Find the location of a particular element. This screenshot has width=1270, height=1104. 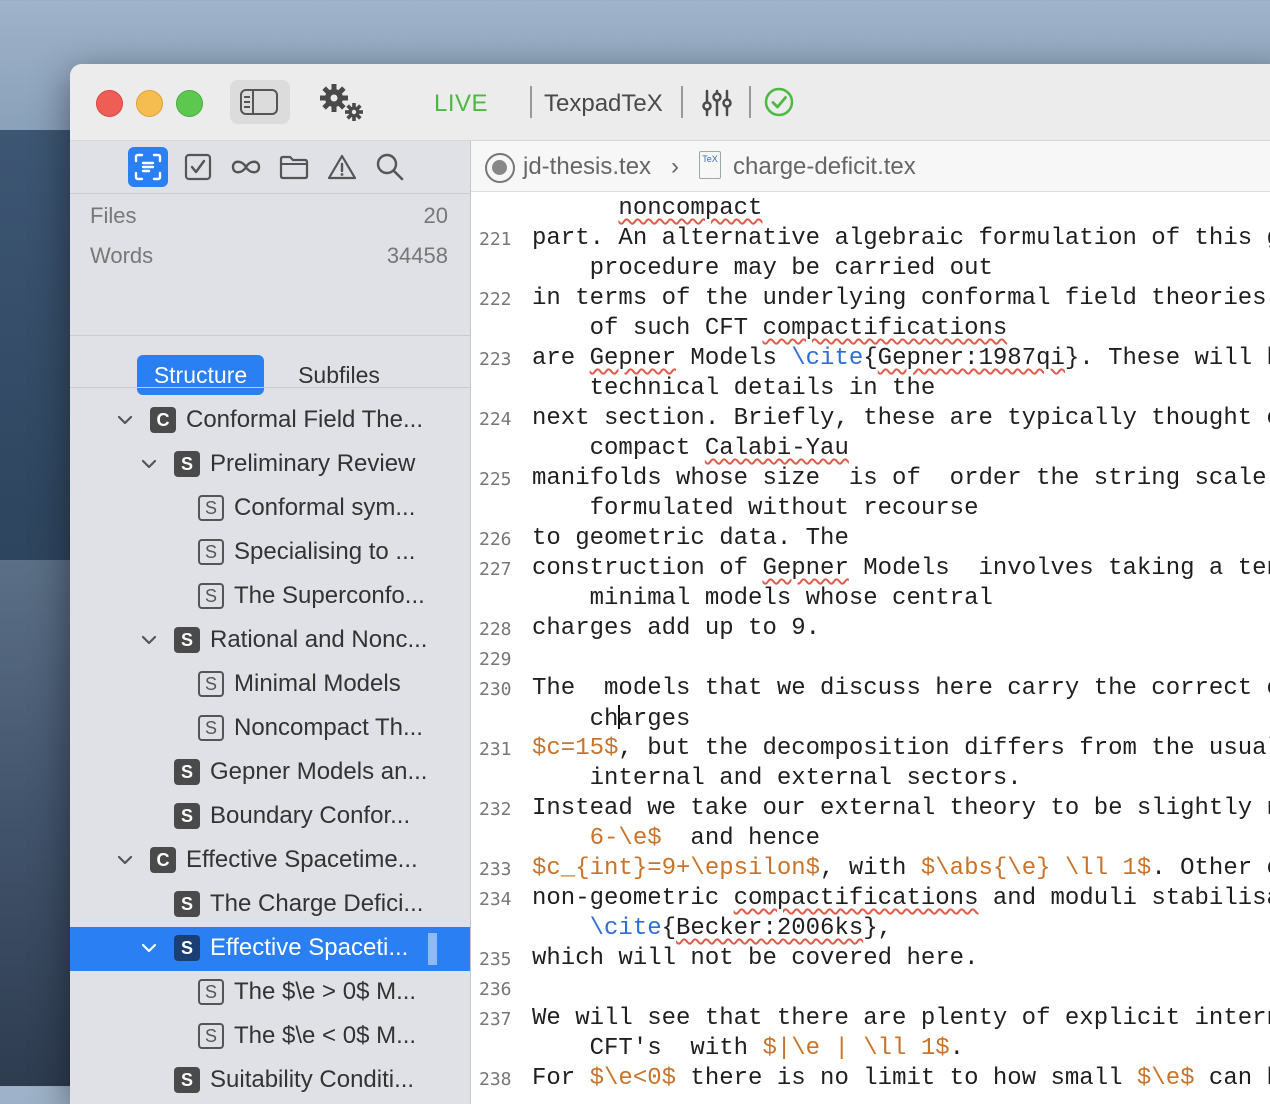

files-count-row: Files 20 is located at coordinates (270, 215).